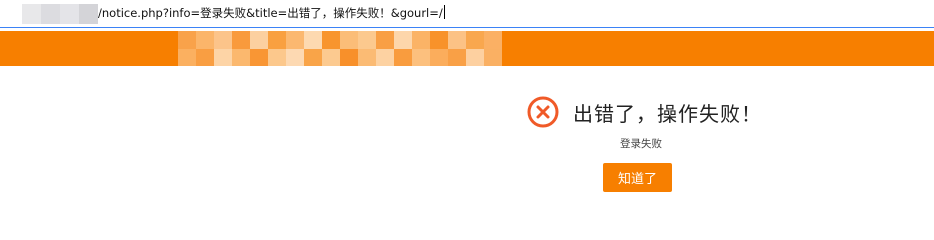 This screenshot has width=934, height=240. What do you see at coordinates (667, 113) in the screenshot?
I see `notice-title: 出错了，操作失败！` at bounding box center [667, 113].